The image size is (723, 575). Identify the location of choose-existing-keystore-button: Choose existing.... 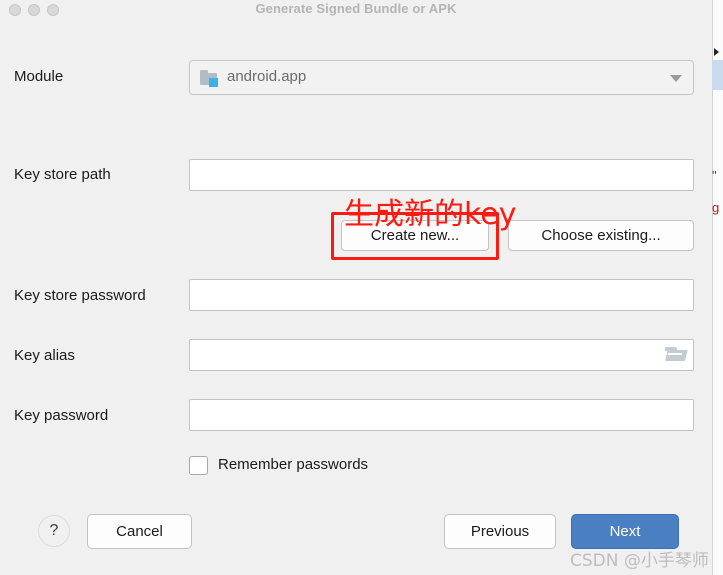
(601, 235).